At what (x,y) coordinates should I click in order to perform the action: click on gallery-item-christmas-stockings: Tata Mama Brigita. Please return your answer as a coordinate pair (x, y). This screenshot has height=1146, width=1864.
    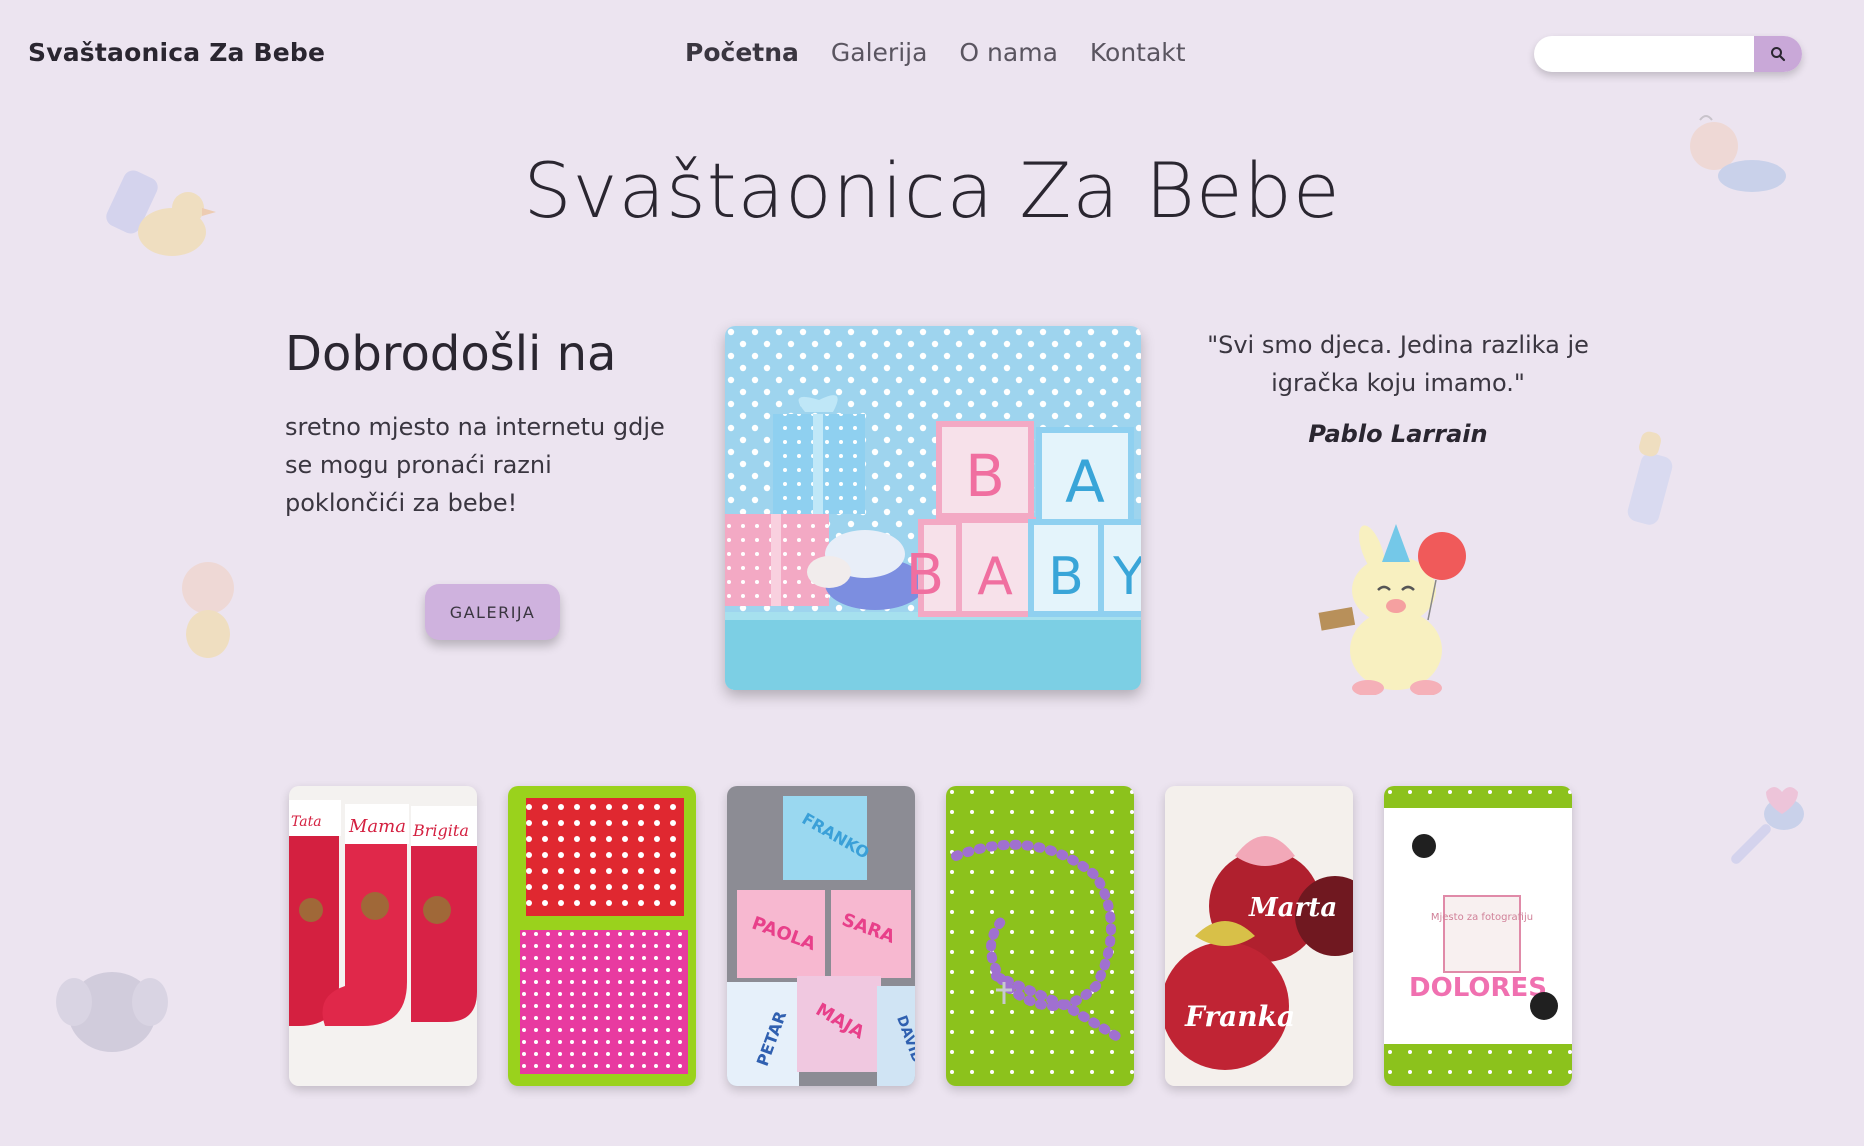
    Looking at the image, I should click on (383, 936).